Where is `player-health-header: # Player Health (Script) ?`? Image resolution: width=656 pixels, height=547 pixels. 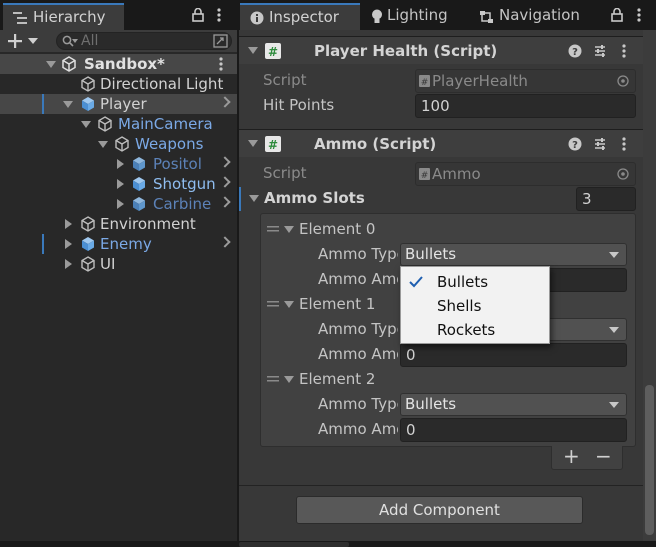 player-health-header: # Player Health (Script) ? is located at coordinates (447, 50).